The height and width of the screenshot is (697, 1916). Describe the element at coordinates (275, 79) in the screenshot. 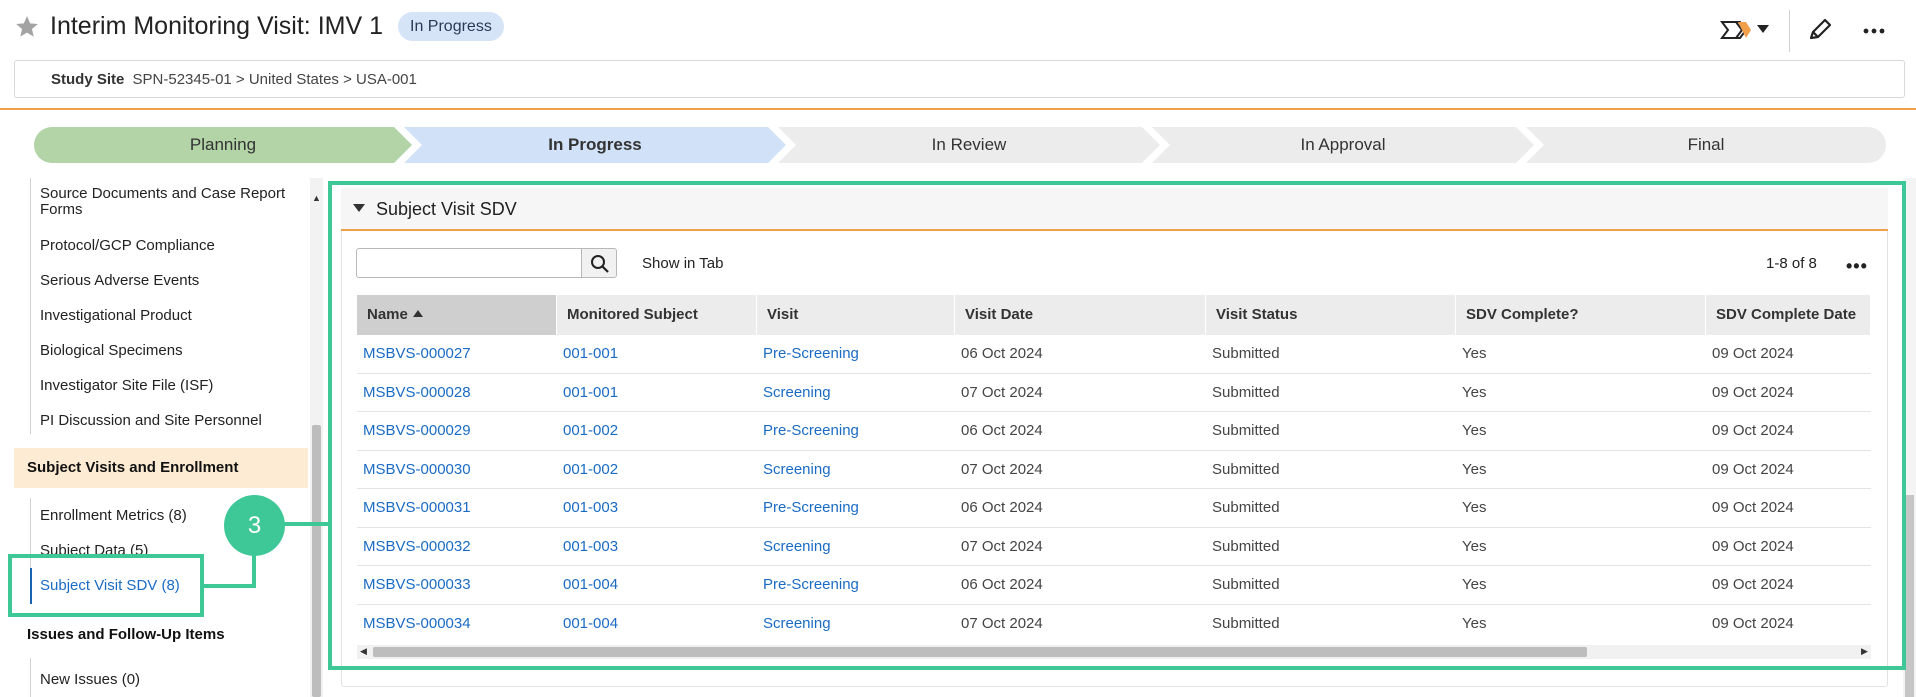

I see `breadcrumb-path: SPN-52345-01 > United States > USA-001` at that location.